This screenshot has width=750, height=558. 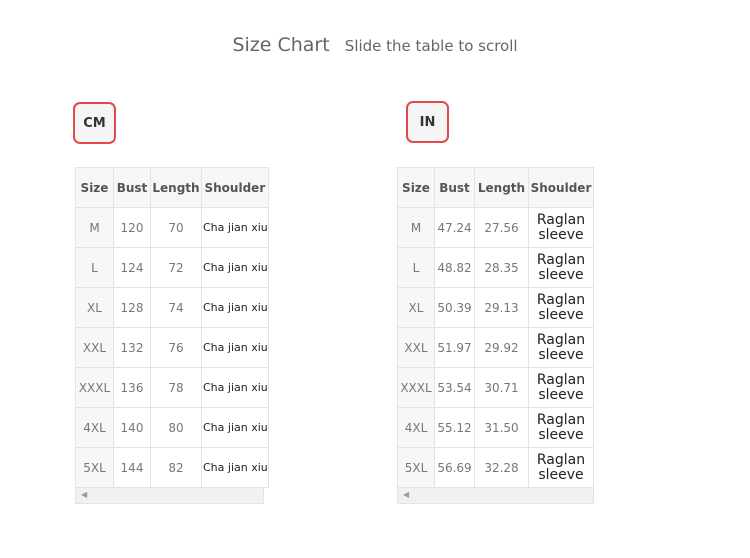 I want to click on table-row: L 48.82 28.35 Raglan sleeve, so click(x=495, y=267).